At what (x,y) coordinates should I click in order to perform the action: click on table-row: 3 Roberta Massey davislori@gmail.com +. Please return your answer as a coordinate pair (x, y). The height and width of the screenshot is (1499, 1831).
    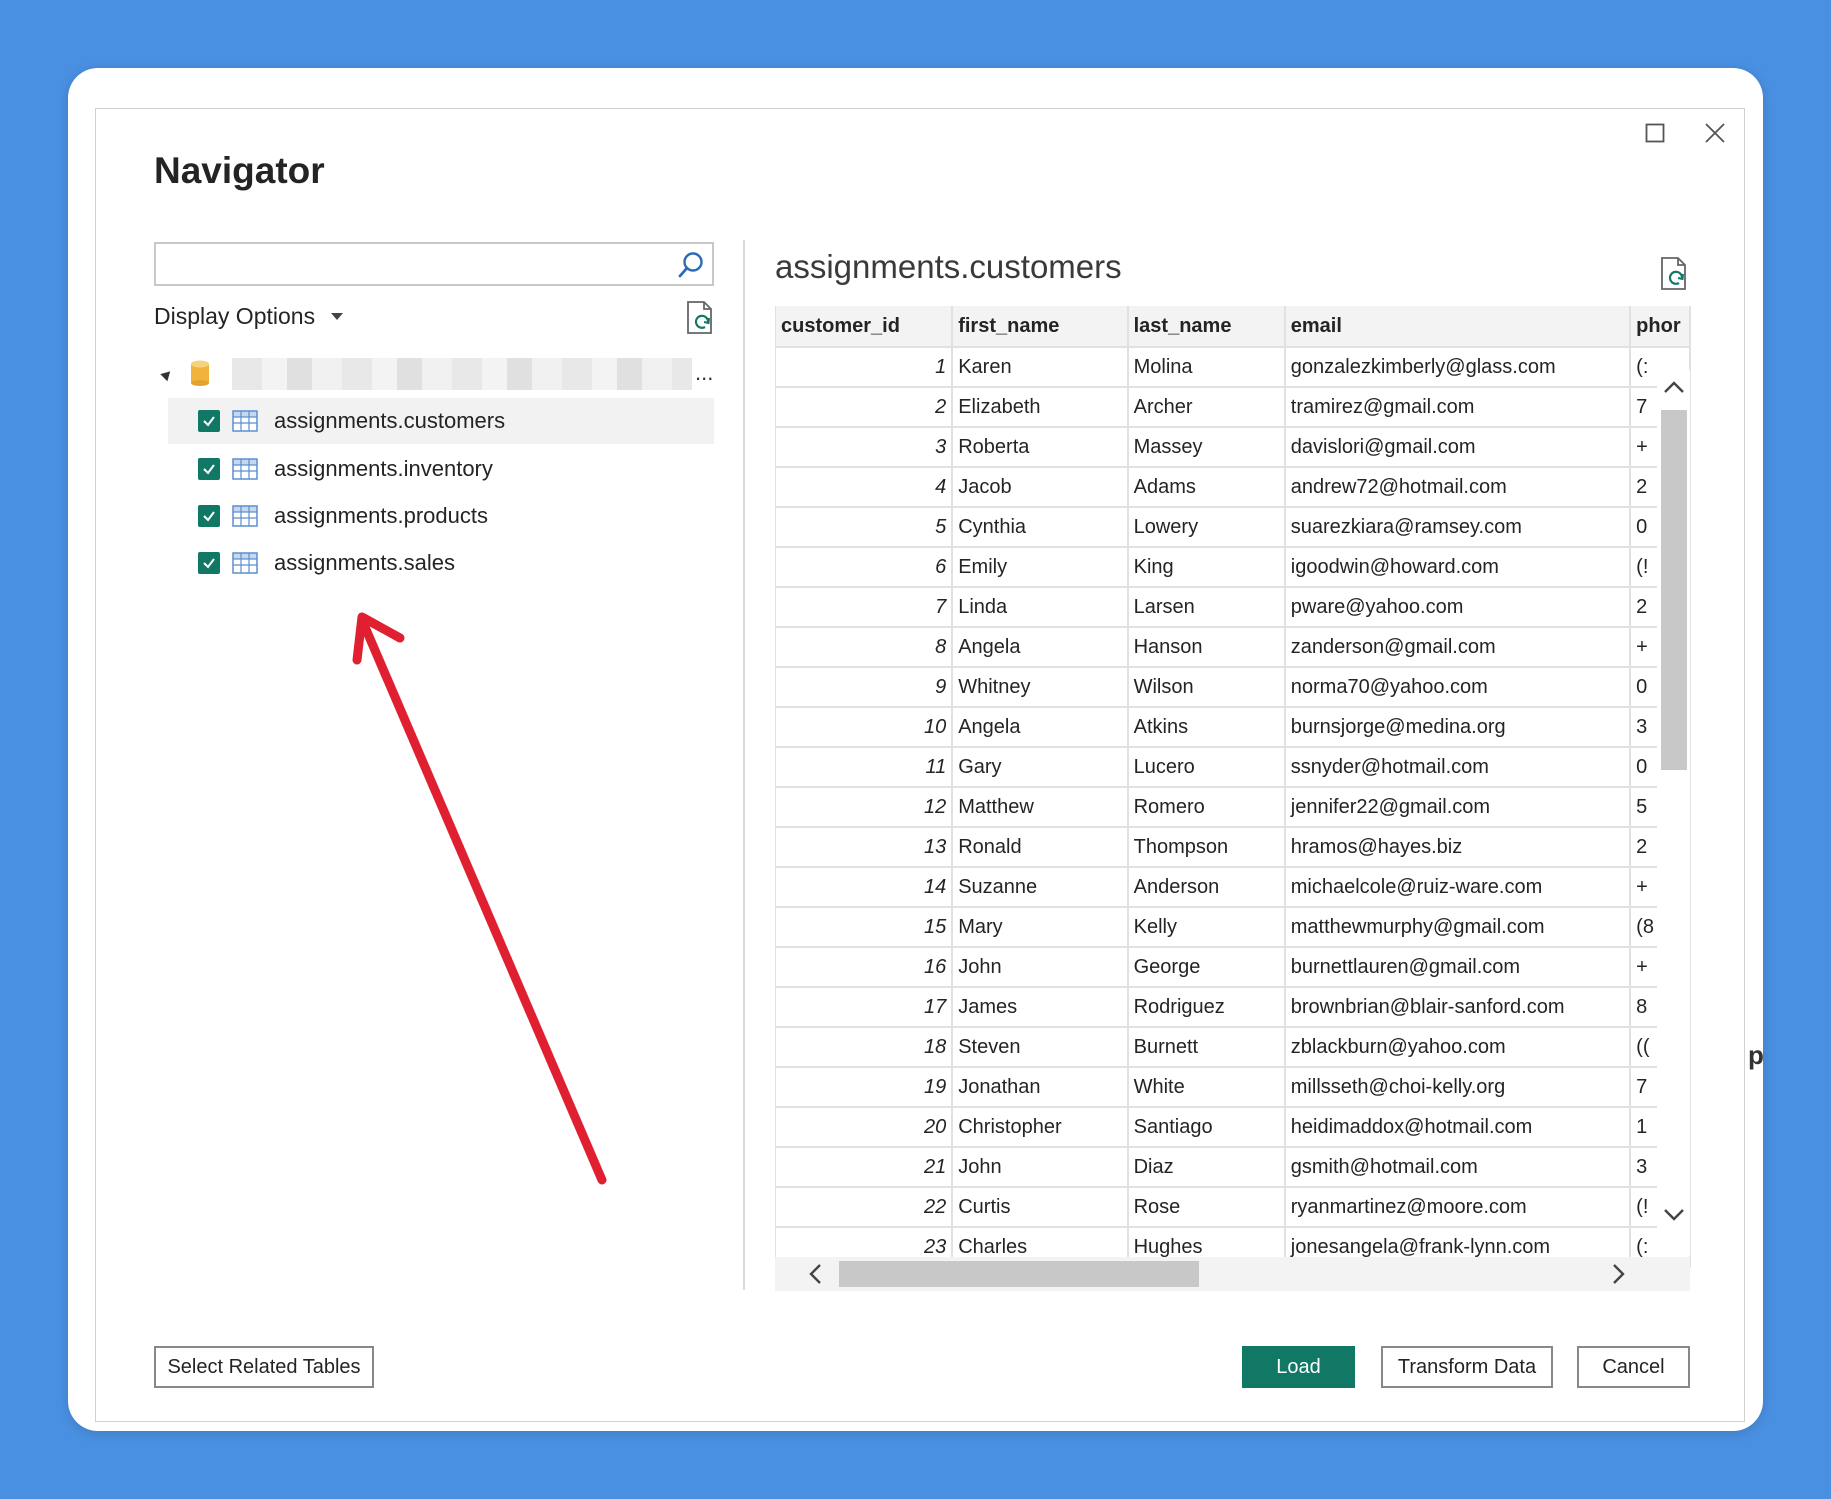
    Looking at the image, I should click on (1233, 447).